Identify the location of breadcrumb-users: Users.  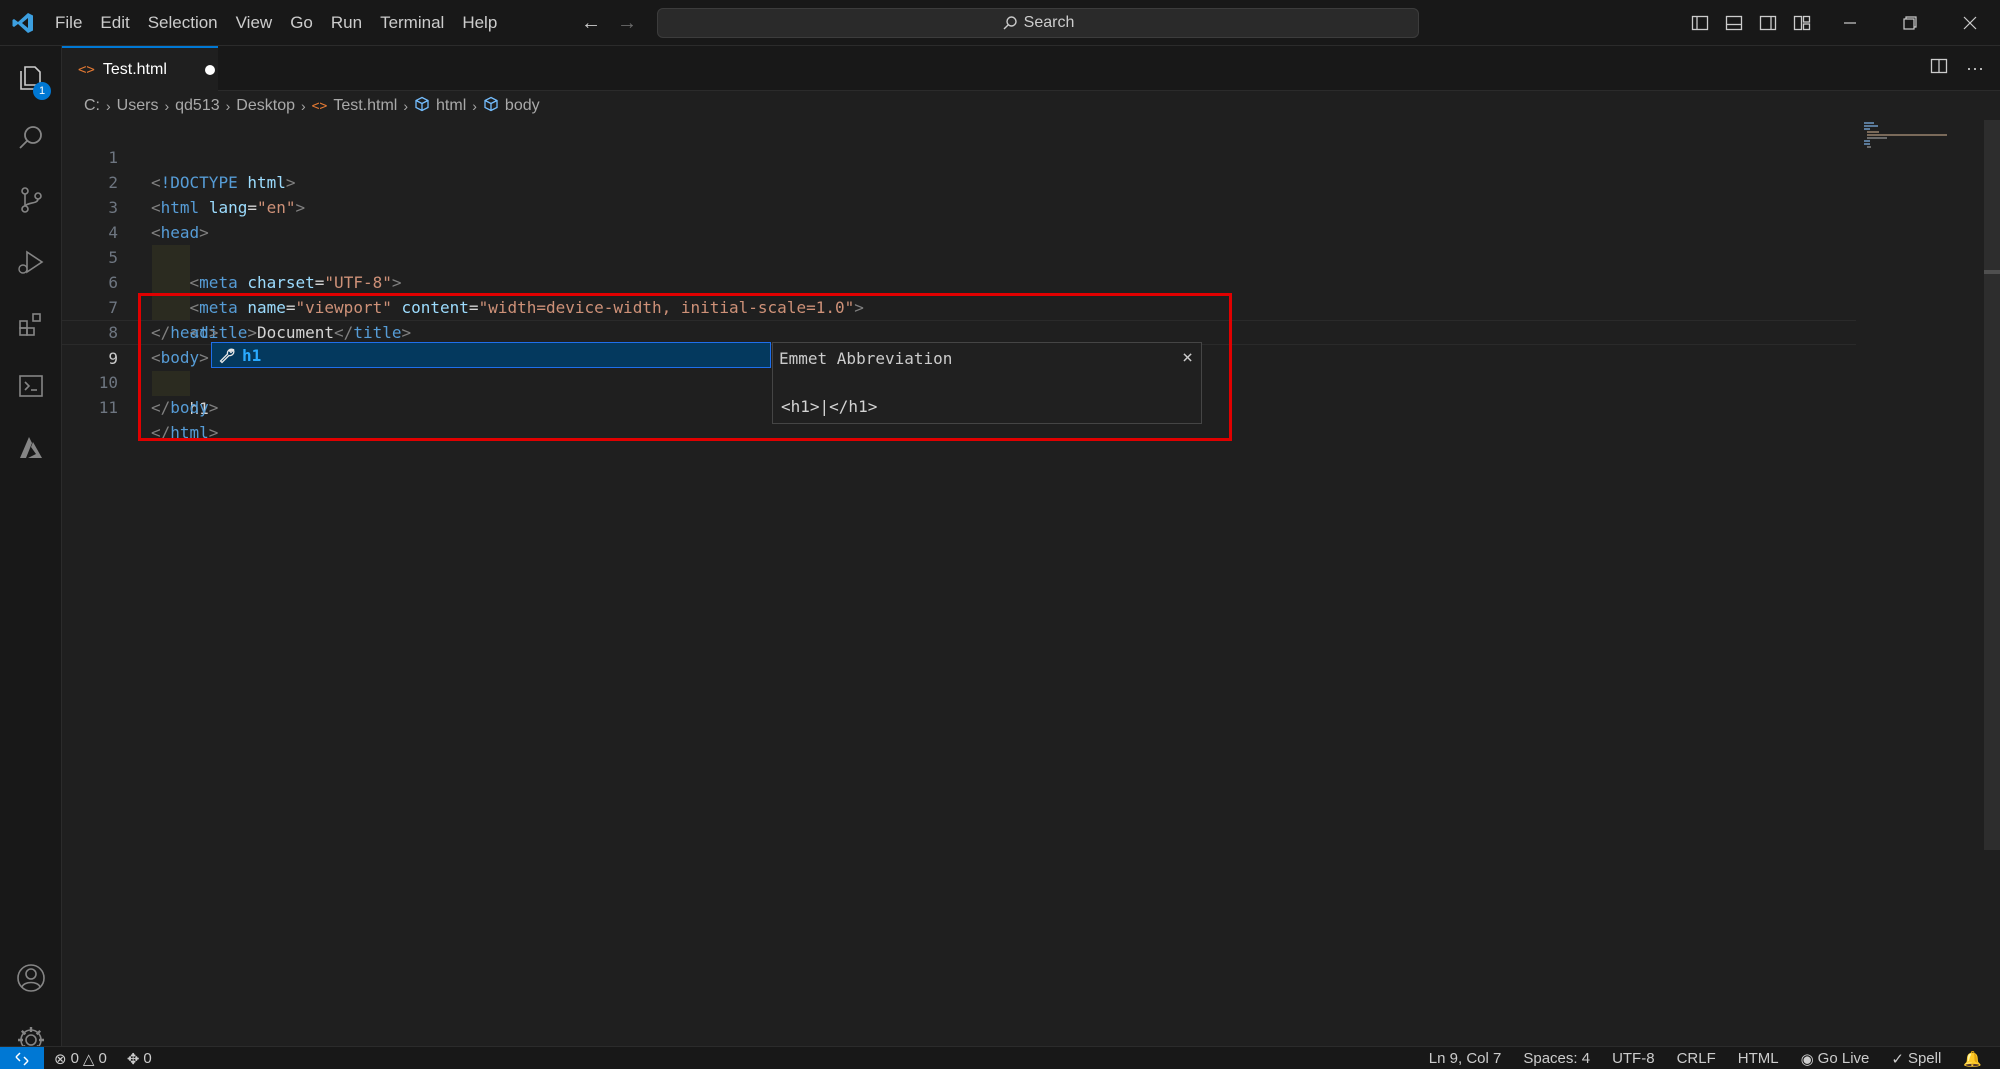
(138, 106).